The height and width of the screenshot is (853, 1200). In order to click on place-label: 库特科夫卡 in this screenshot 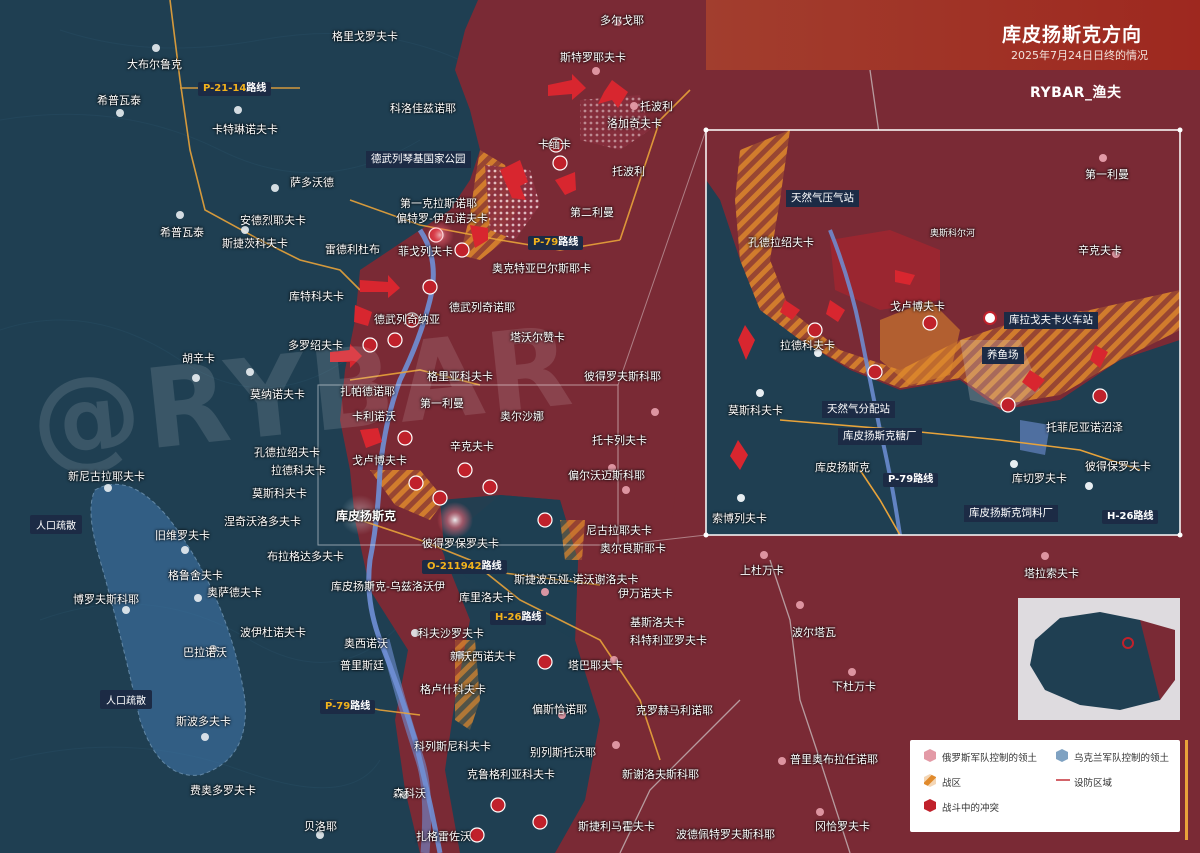, I will do `click(316, 296)`.